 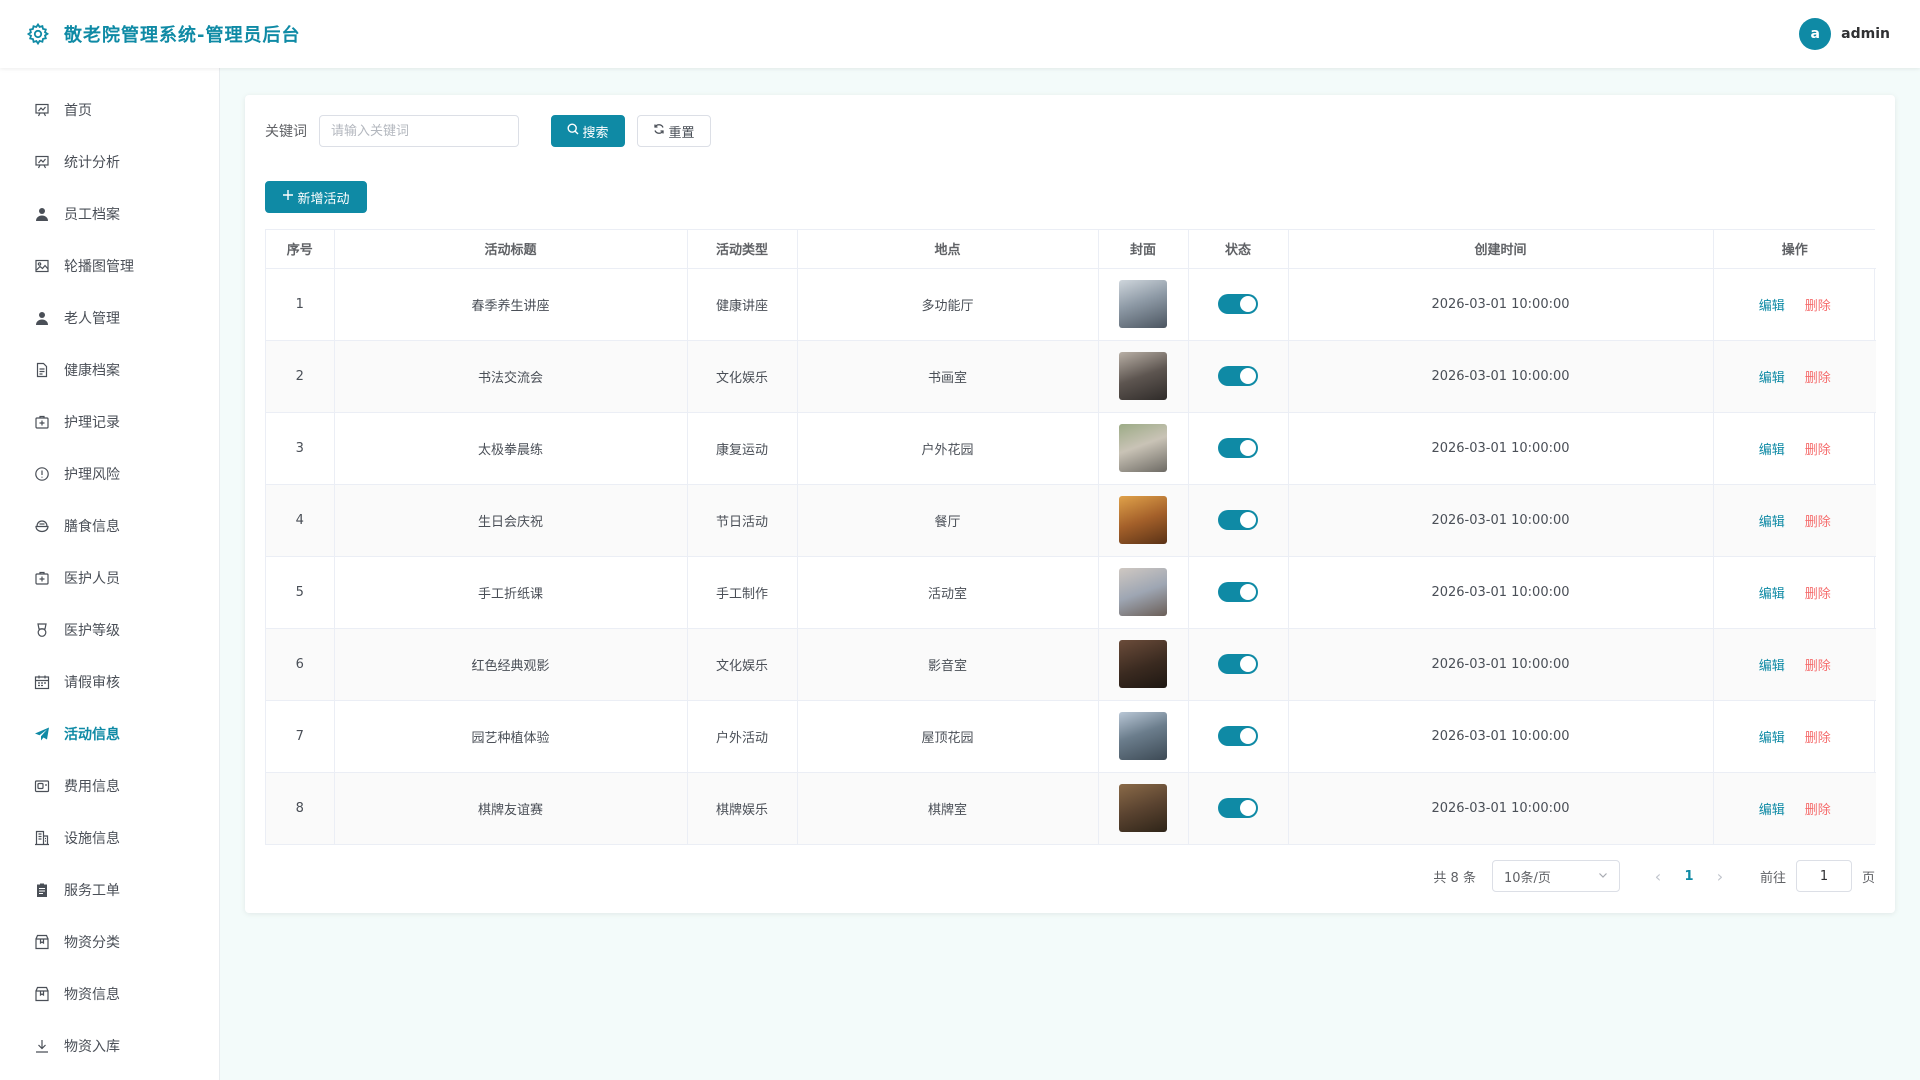 What do you see at coordinates (109, 630) in the screenshot?
I see `sidebar-item: 医护等级` at bounding box center [109, 630].